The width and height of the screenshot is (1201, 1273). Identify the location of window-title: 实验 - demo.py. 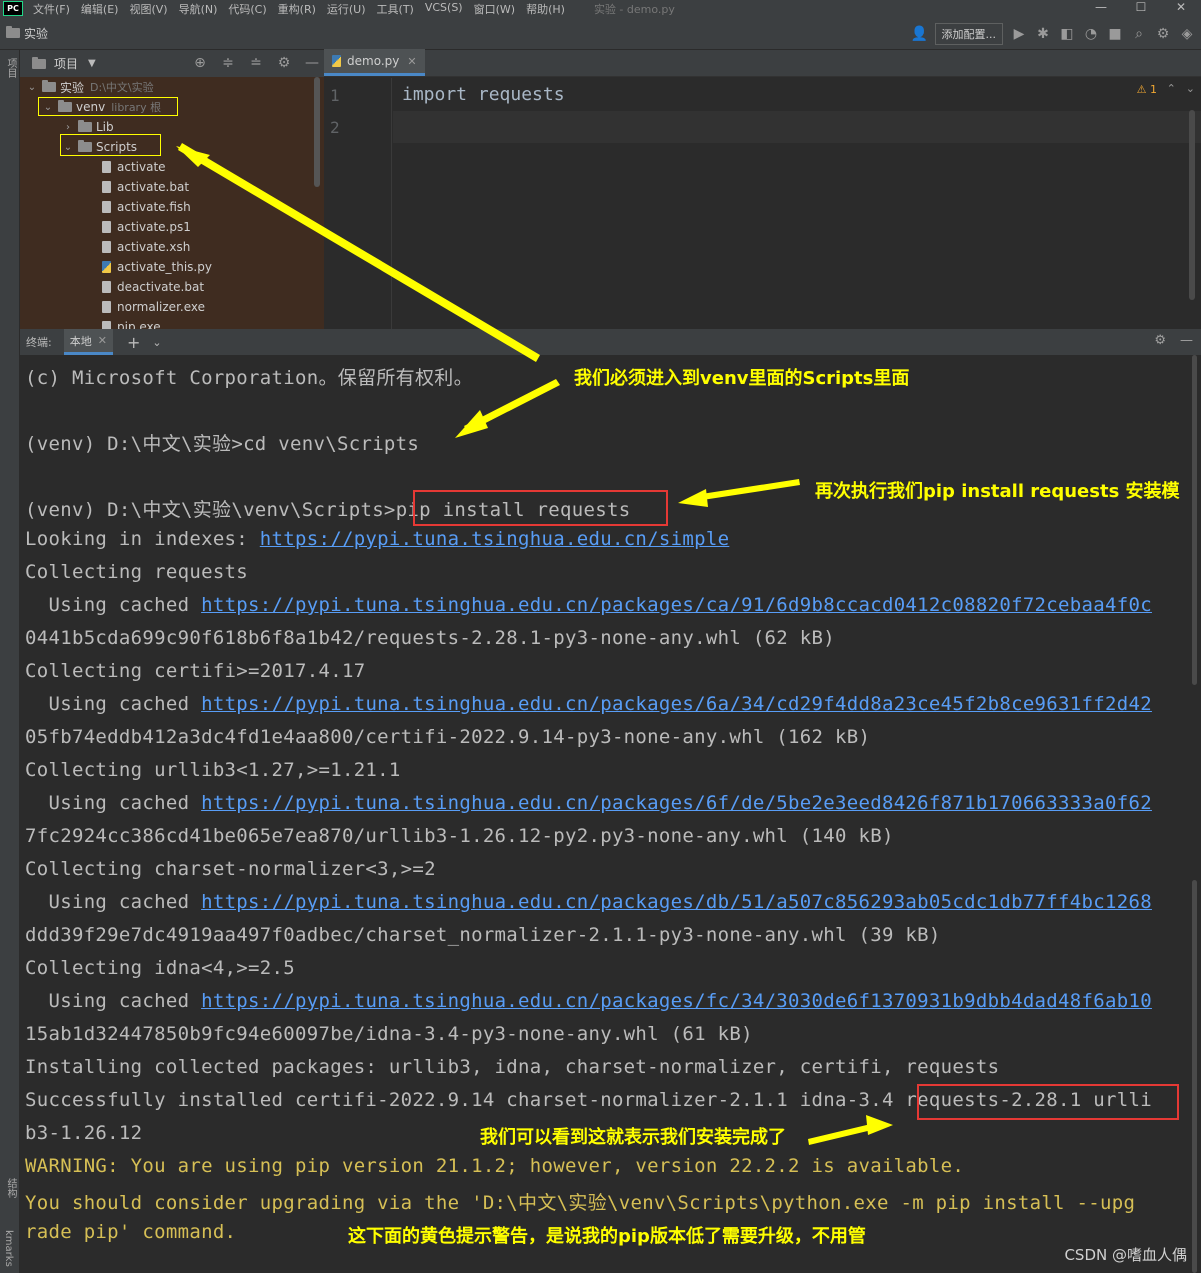
(634, 9).